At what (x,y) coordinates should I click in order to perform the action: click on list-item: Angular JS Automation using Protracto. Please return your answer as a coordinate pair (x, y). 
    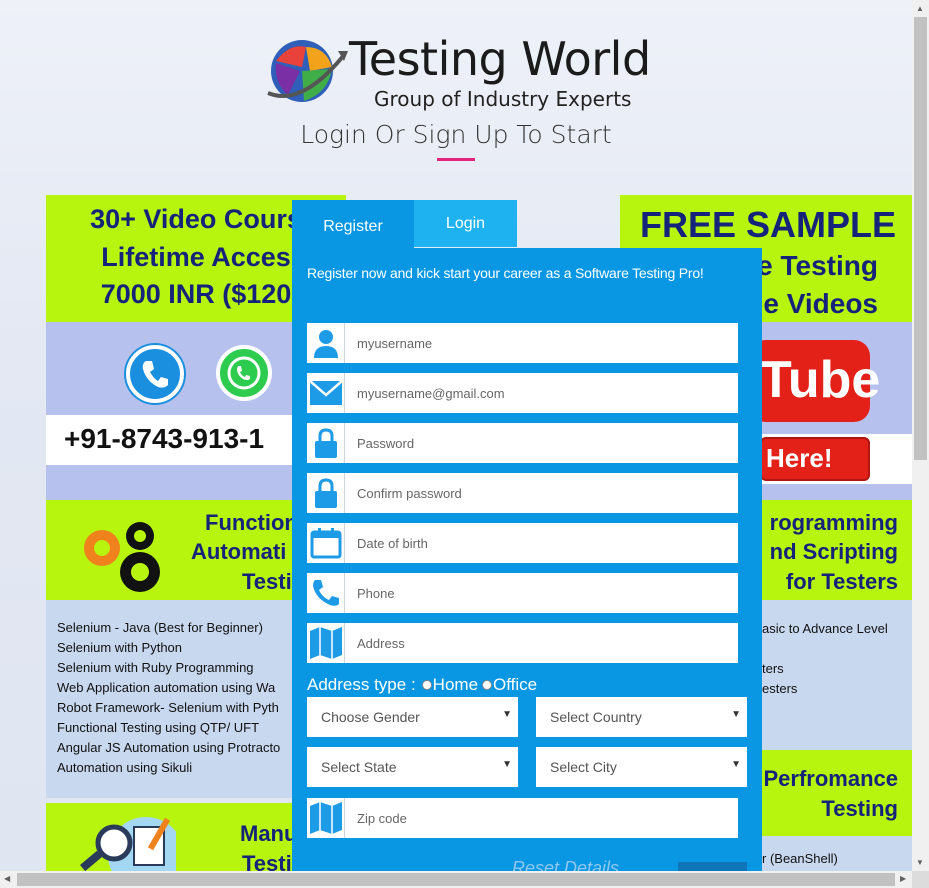
    Looking at the image, I should click on (169, 747).